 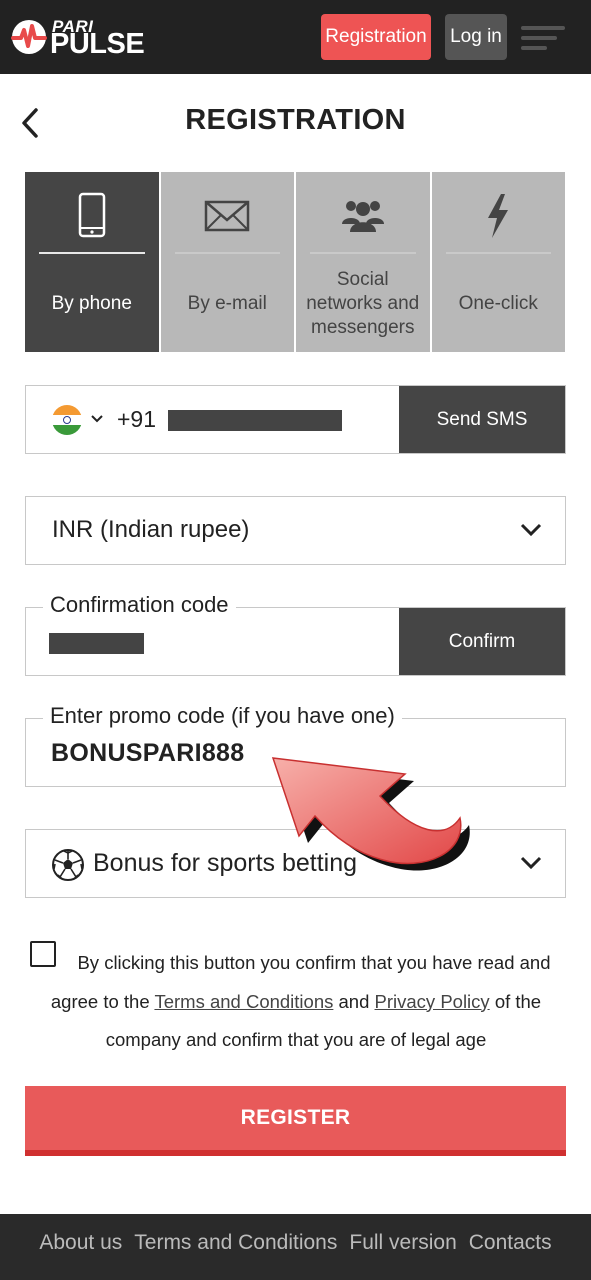 I want to click on pari-pulse-logo: PARI PULSE, so click(x=85, y=37).